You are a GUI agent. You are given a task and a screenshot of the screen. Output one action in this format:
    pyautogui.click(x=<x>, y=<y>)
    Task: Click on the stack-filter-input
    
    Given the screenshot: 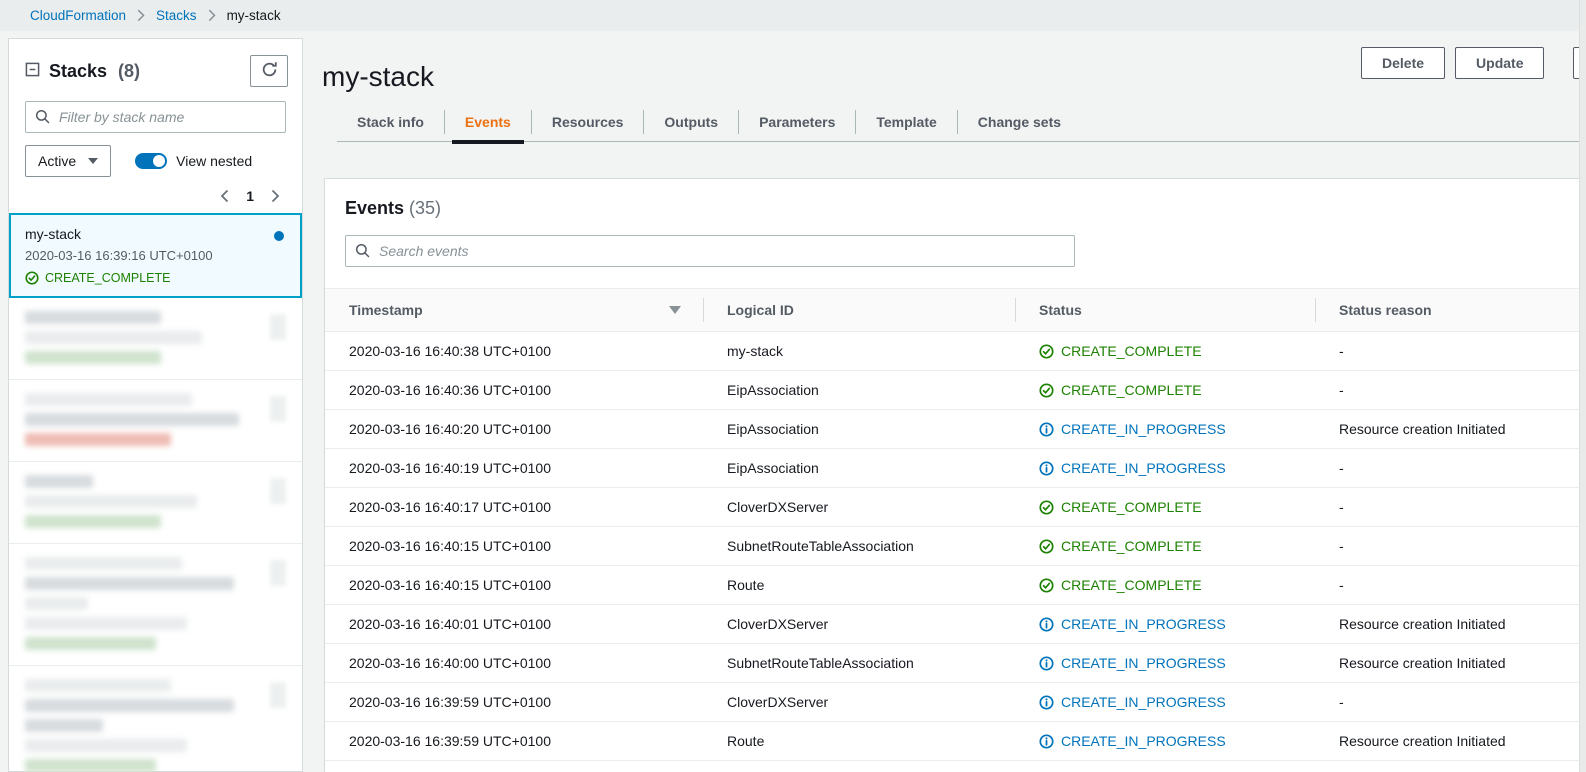 What is the action you would take?
    pyautogui.click(x=155, y=117)
    